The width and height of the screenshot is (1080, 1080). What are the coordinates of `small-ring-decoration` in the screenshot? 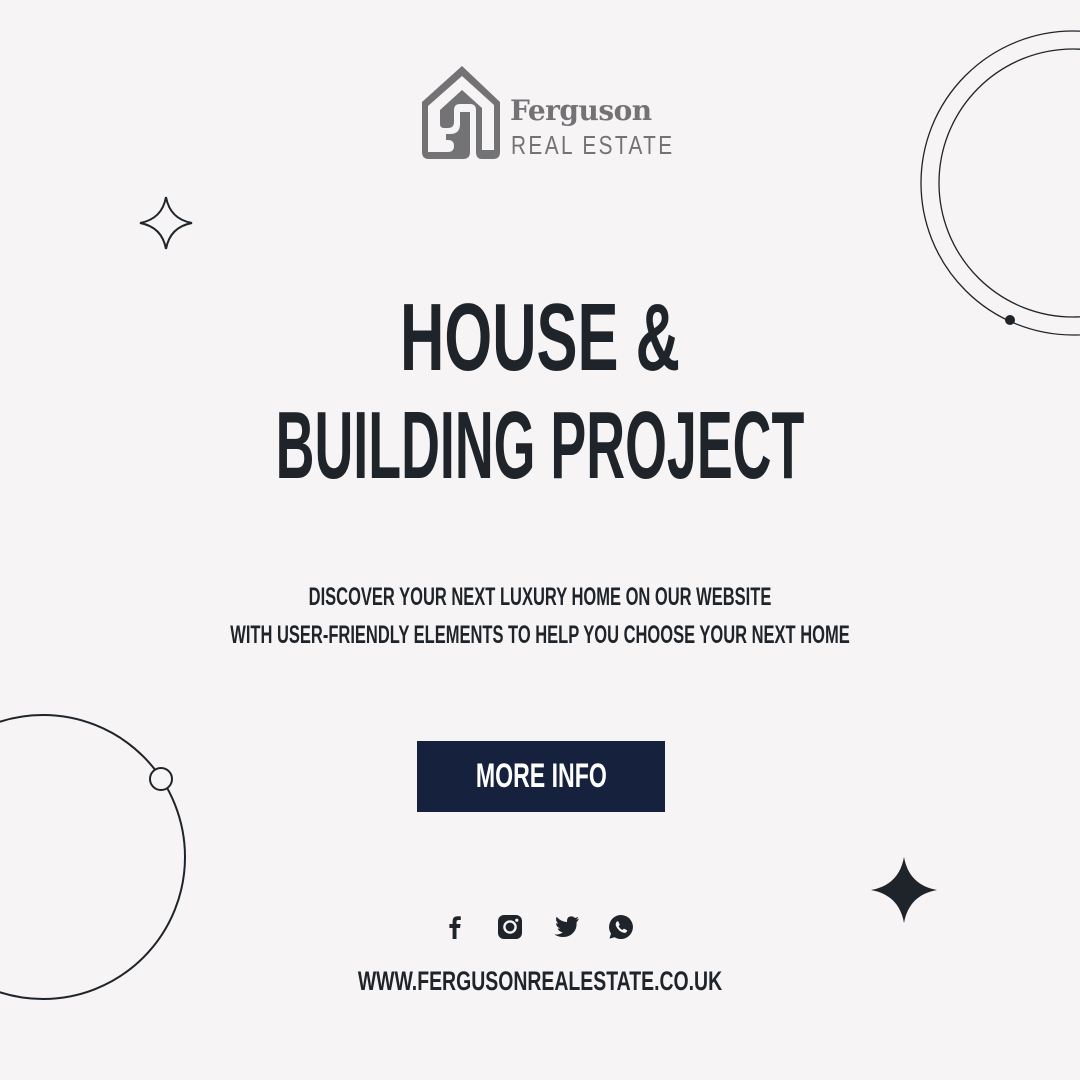 It's located at (161, 779).